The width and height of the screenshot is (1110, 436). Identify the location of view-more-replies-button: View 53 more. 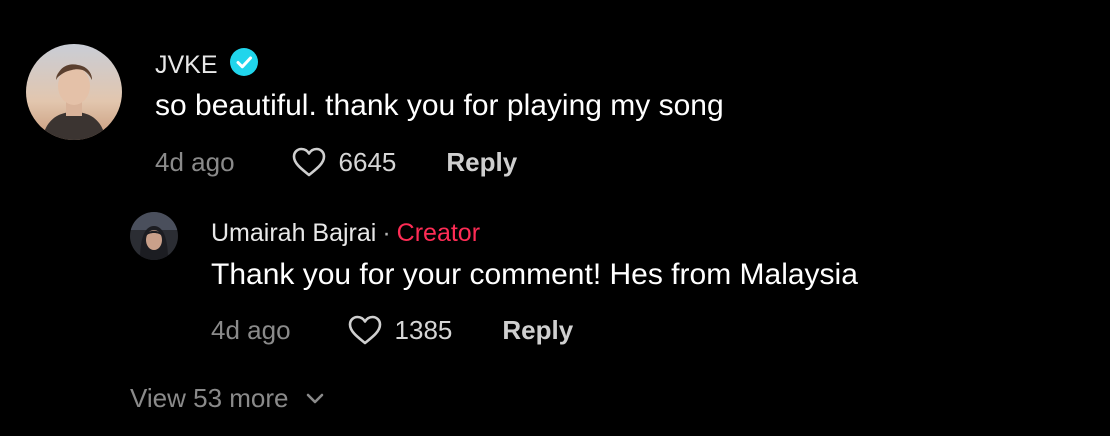
(227, 398).